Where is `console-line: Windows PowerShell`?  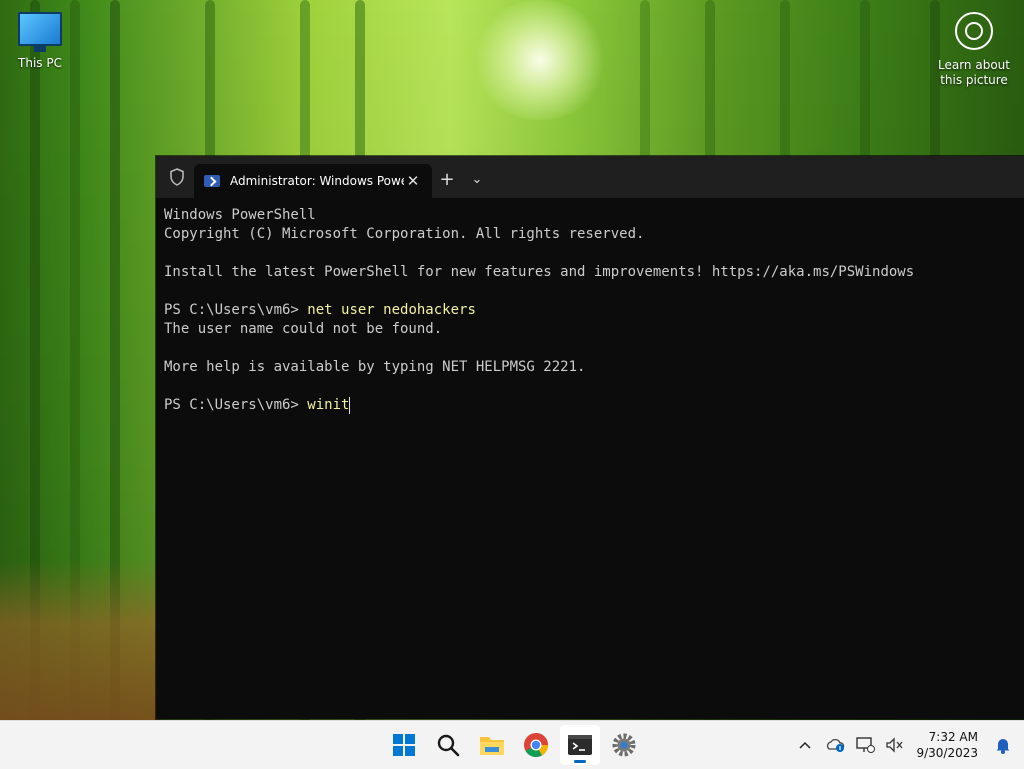
console-line: Windows PowerShell is located at coordinates (240, 215).